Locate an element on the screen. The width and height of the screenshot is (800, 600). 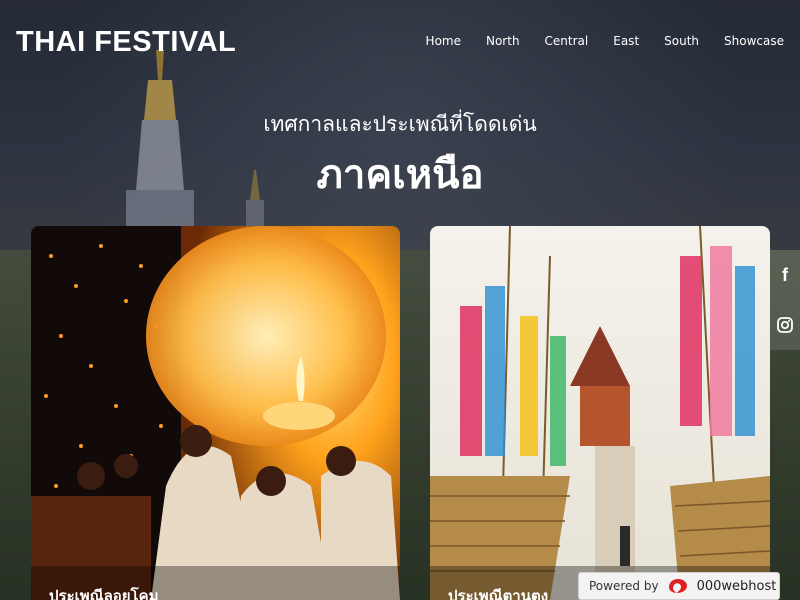
instagram-icon is located at coordinates (785, 325).